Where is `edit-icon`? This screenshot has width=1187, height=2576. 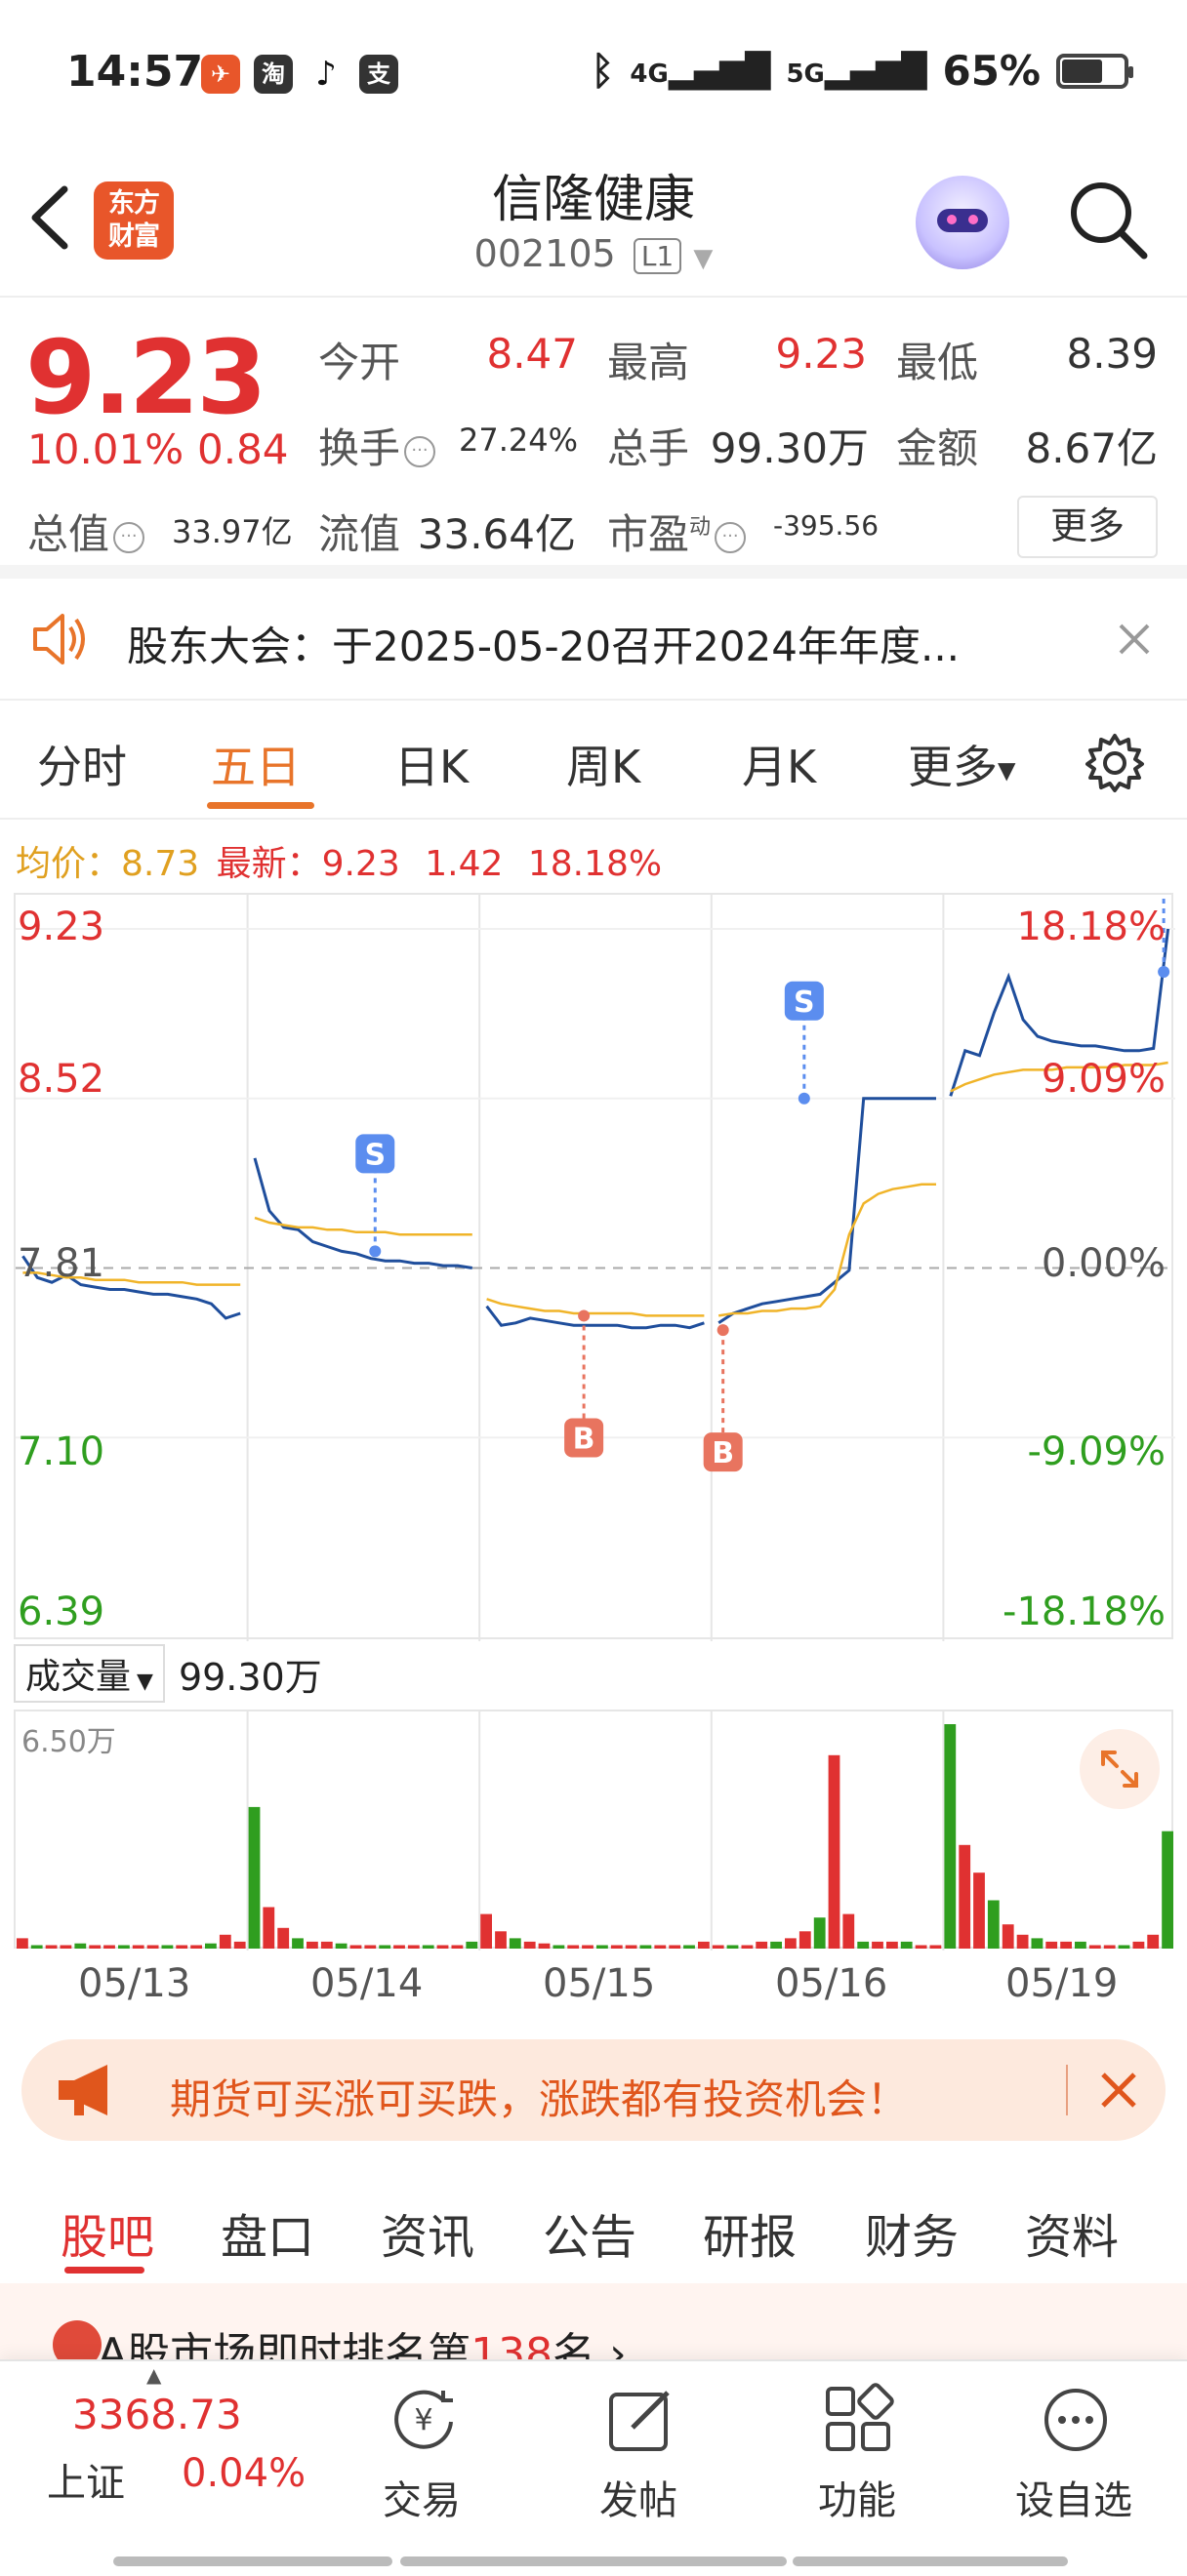 edit-icon is located at coordinates (639, 2421).